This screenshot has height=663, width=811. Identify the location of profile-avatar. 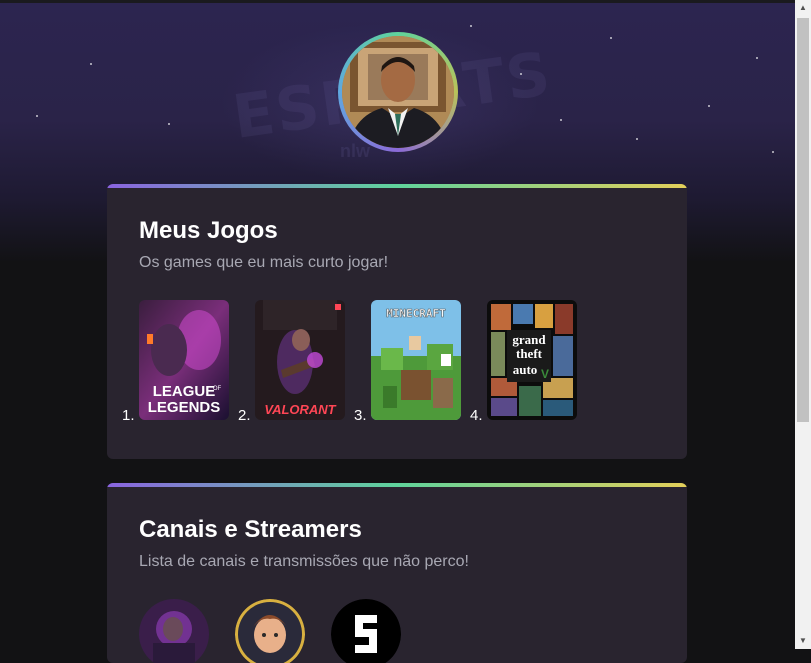
(398, 92).